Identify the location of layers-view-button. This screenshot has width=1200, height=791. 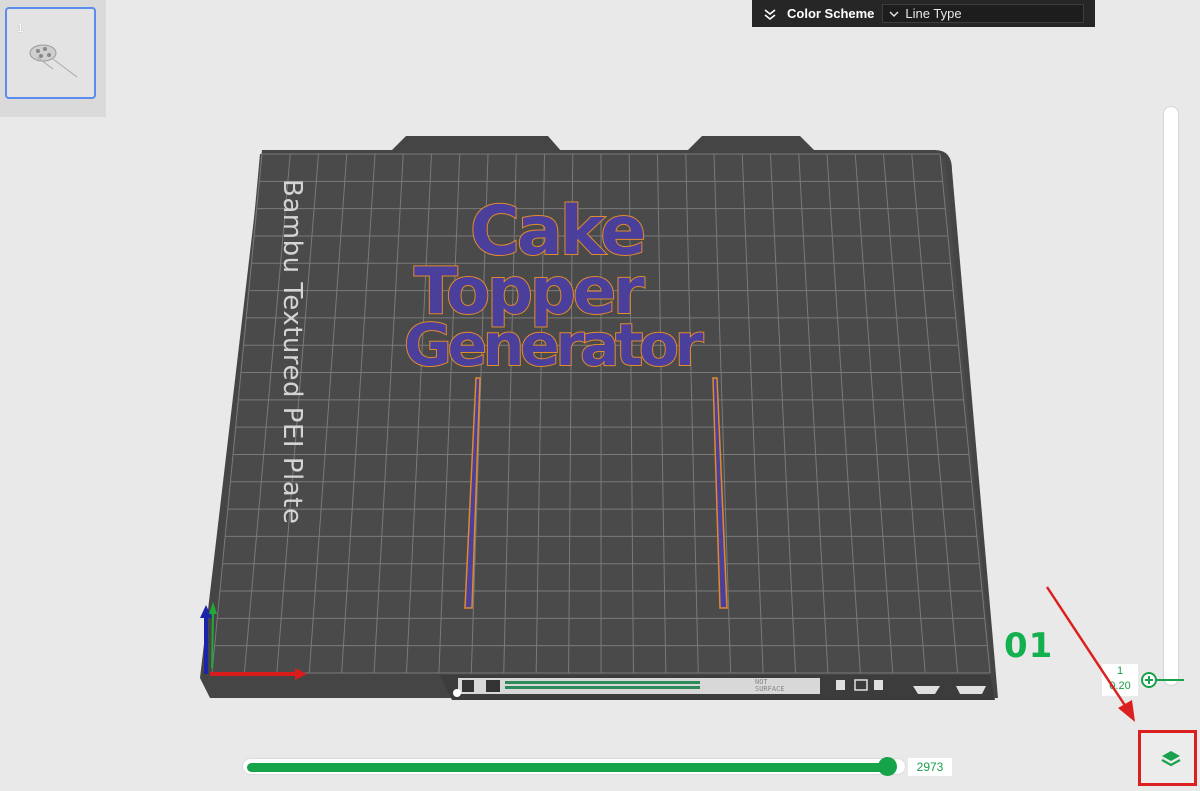
(1167, 758).